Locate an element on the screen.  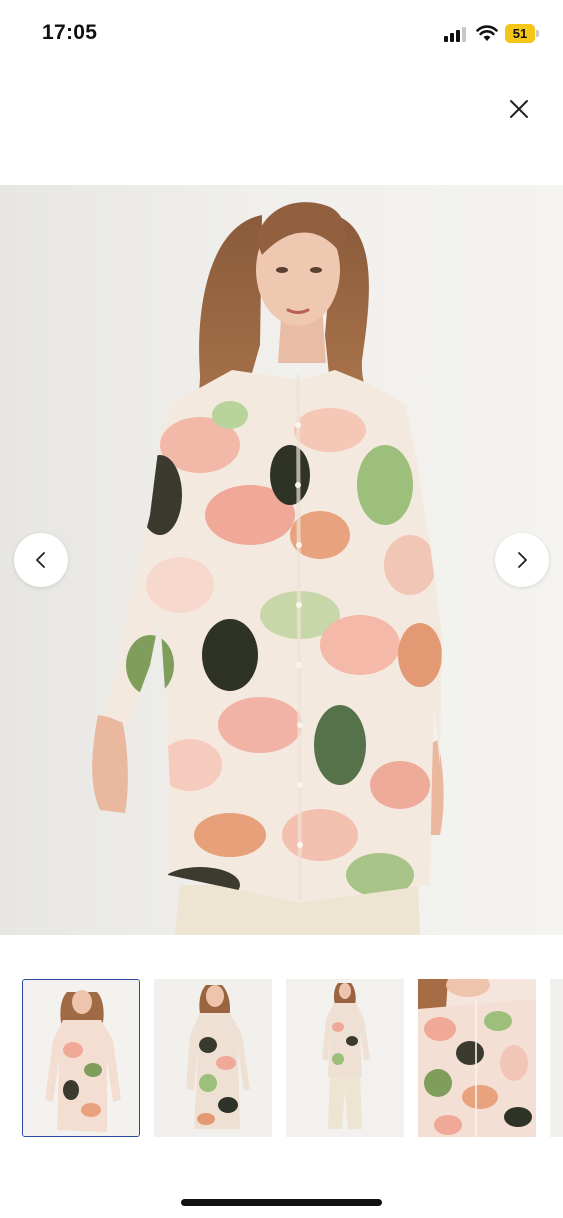
thumbnail-side-view is located at coordinates (213, 1058).